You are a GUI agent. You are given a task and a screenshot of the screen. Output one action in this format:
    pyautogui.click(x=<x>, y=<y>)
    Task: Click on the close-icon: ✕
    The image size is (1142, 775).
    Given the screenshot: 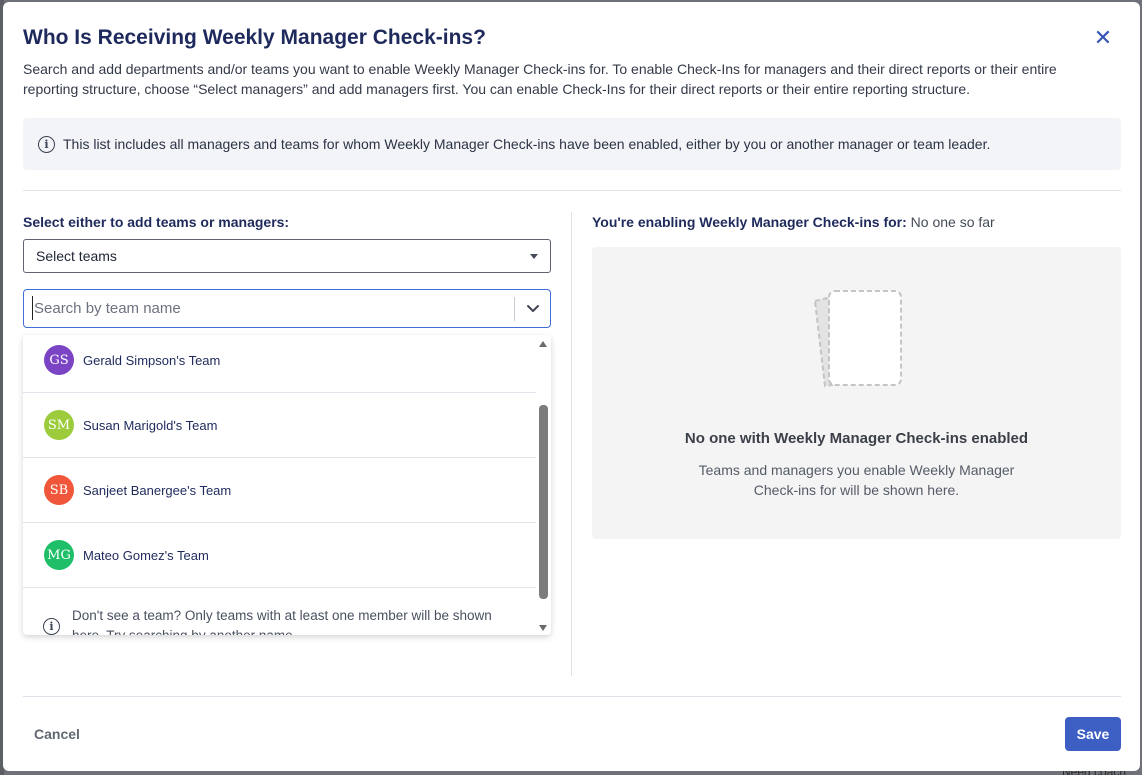 What is the action you would take?
    pyautogui.click(x=1103, y=37)
    